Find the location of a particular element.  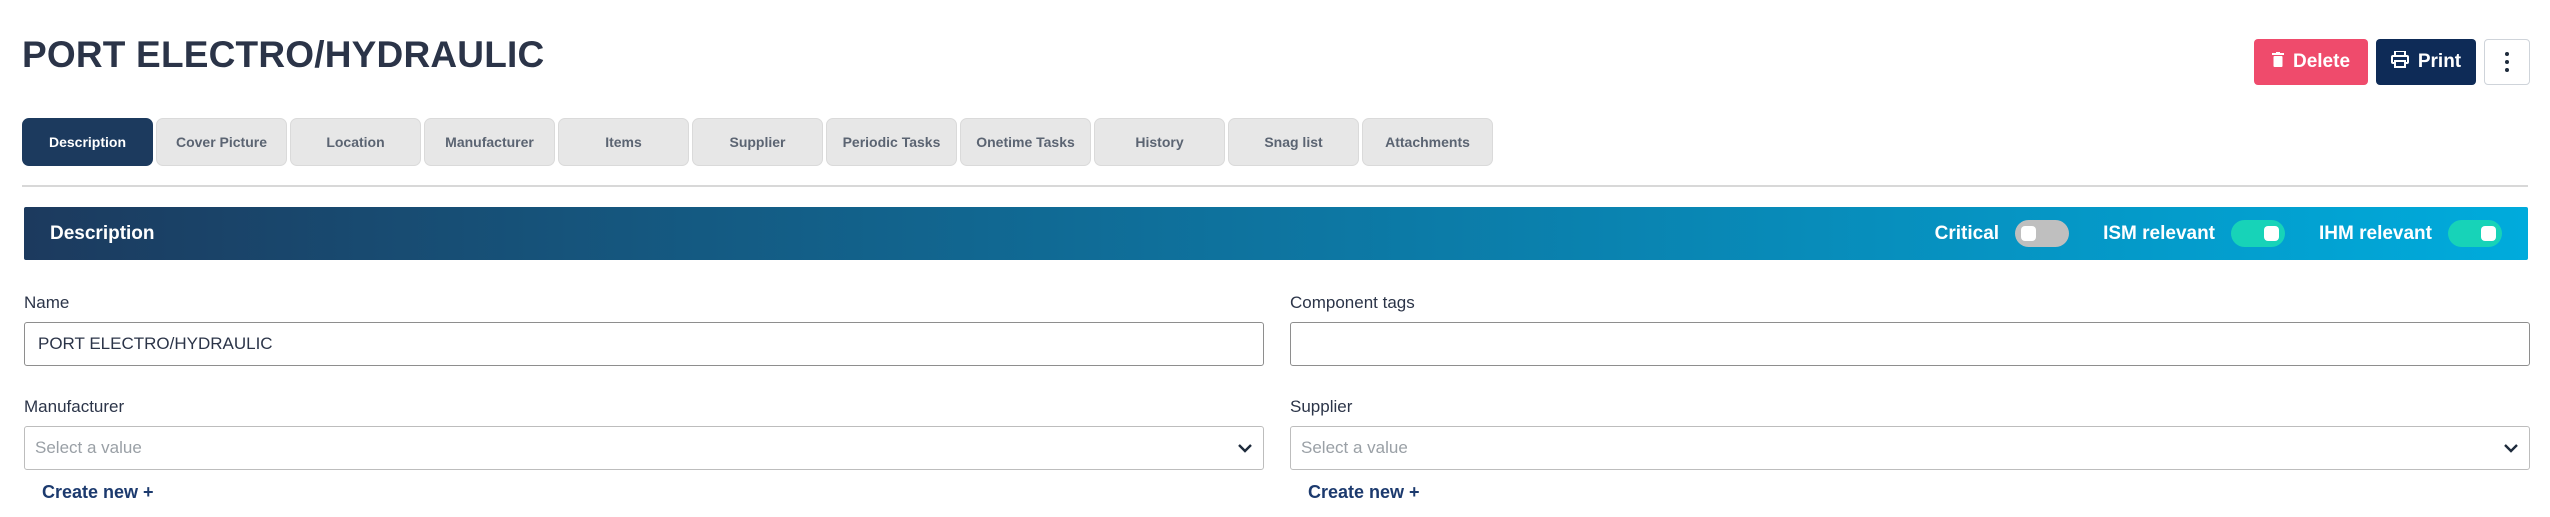

header-actions: Delete Print is located at coordinates (2392, 62).